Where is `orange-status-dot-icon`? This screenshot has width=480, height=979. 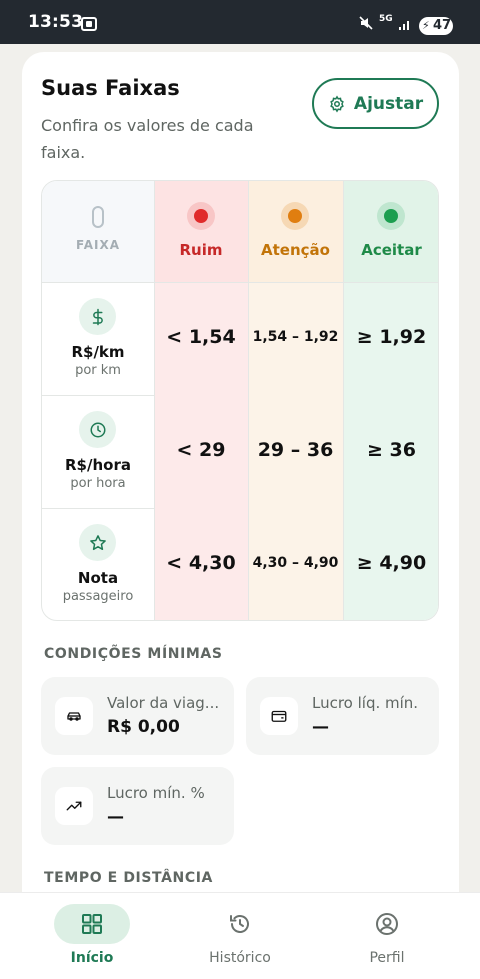 orange-status-dot-icon is located at coordinates (295, 216).